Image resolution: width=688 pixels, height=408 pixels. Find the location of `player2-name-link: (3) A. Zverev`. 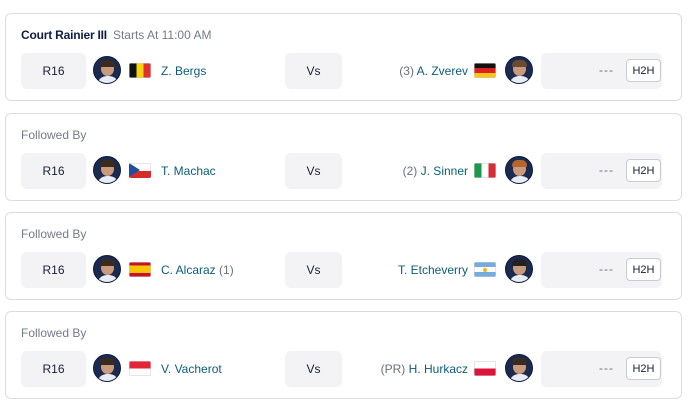

player2-name-link: (3) A. Zverev is located at coordinates (433, 71).